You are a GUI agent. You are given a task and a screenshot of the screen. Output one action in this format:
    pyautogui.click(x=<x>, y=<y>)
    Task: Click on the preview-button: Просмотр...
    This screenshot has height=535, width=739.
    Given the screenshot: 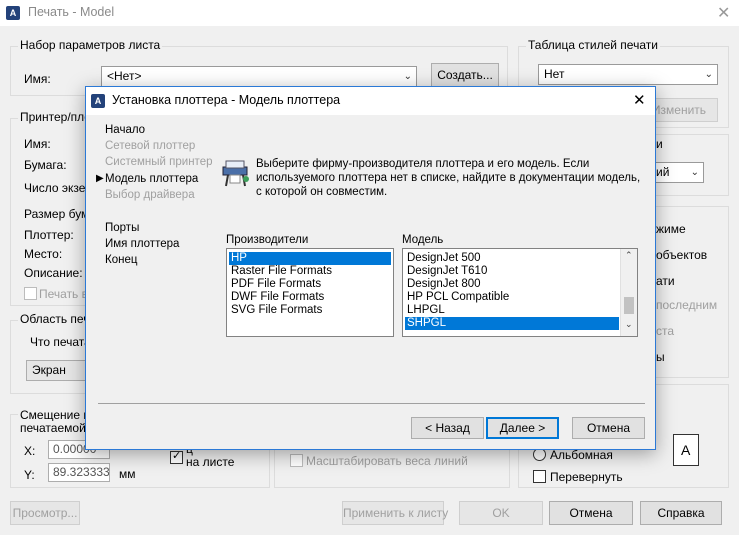 What is the action you would take?
    pyautogui.click(x=45, y=513)
    